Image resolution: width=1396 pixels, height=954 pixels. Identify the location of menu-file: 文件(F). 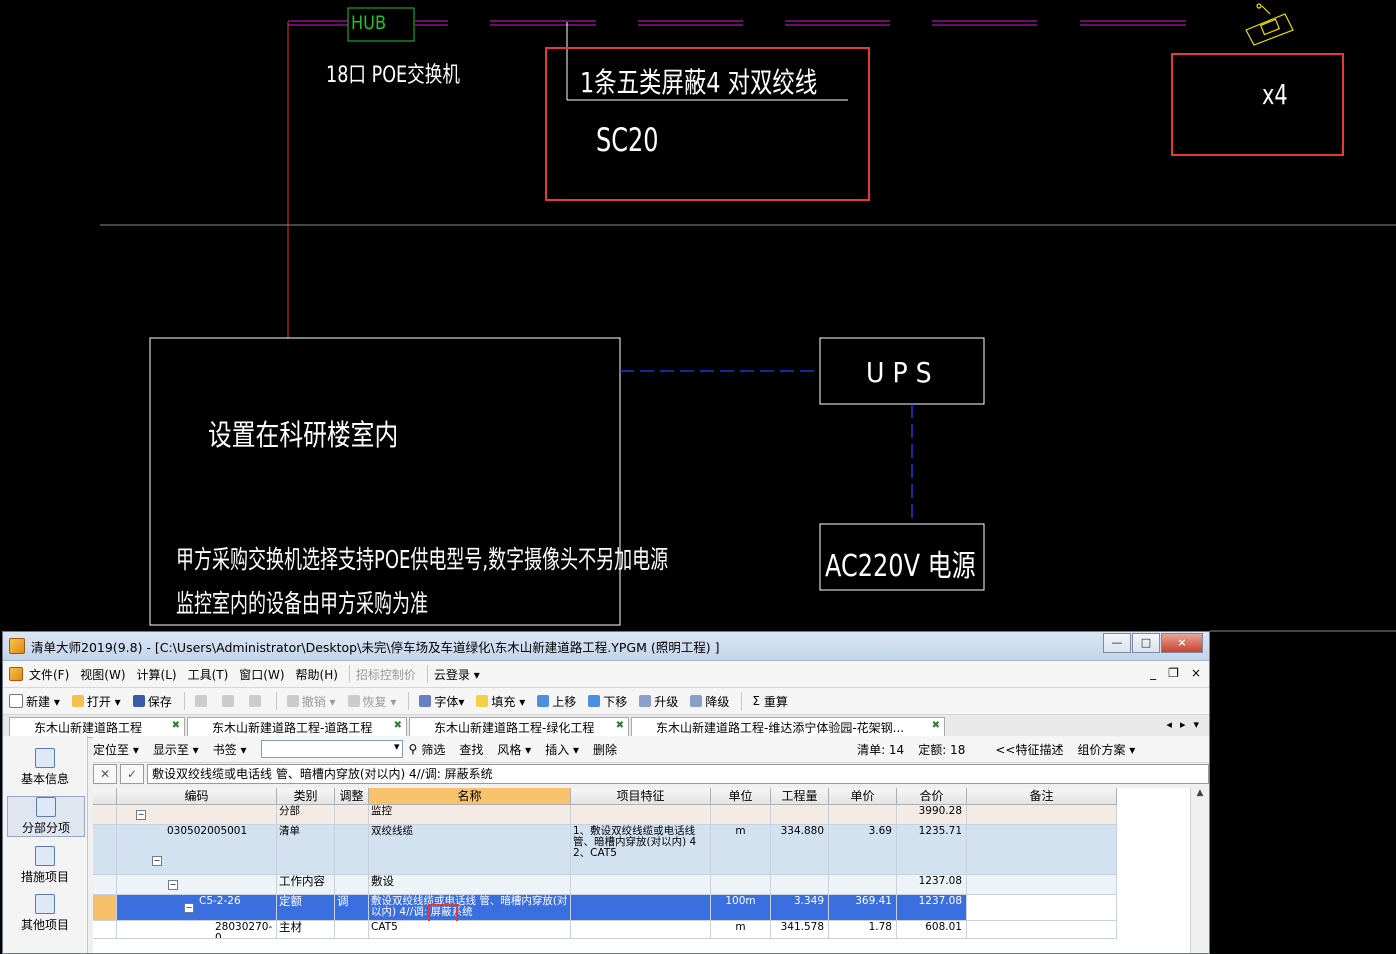
(49, 674).